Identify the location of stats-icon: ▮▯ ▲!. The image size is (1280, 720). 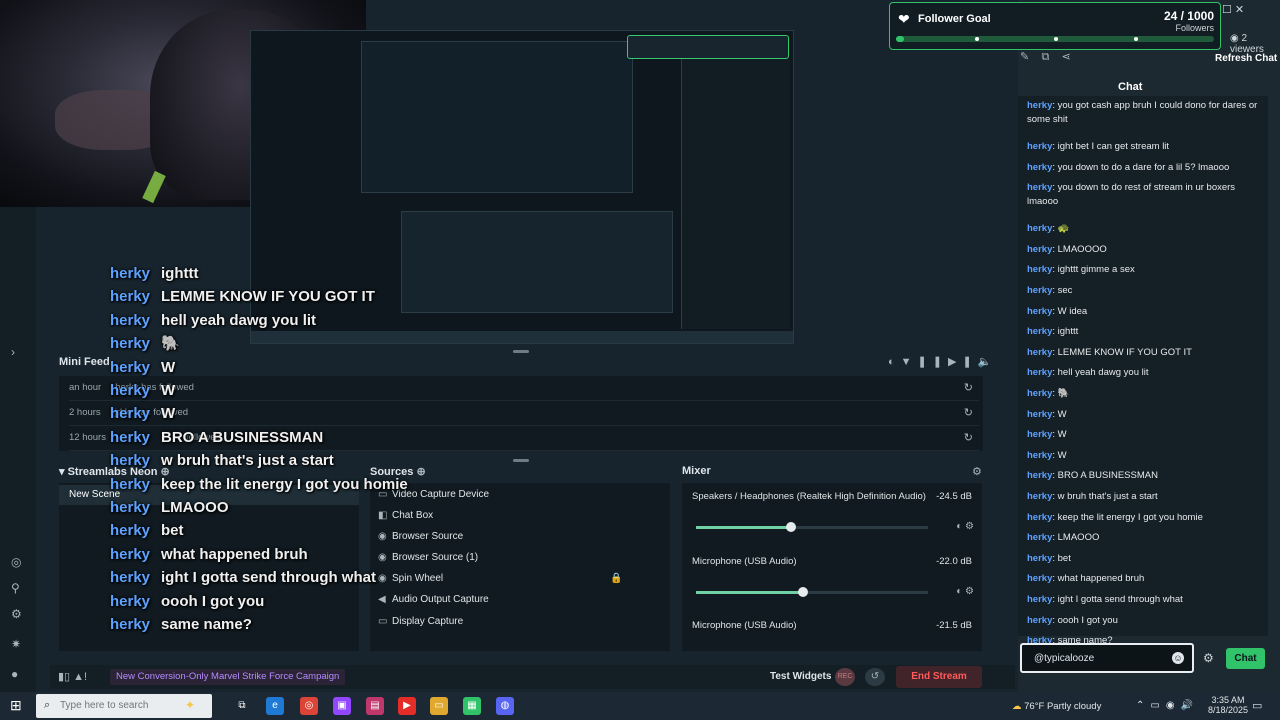
(72, 676).